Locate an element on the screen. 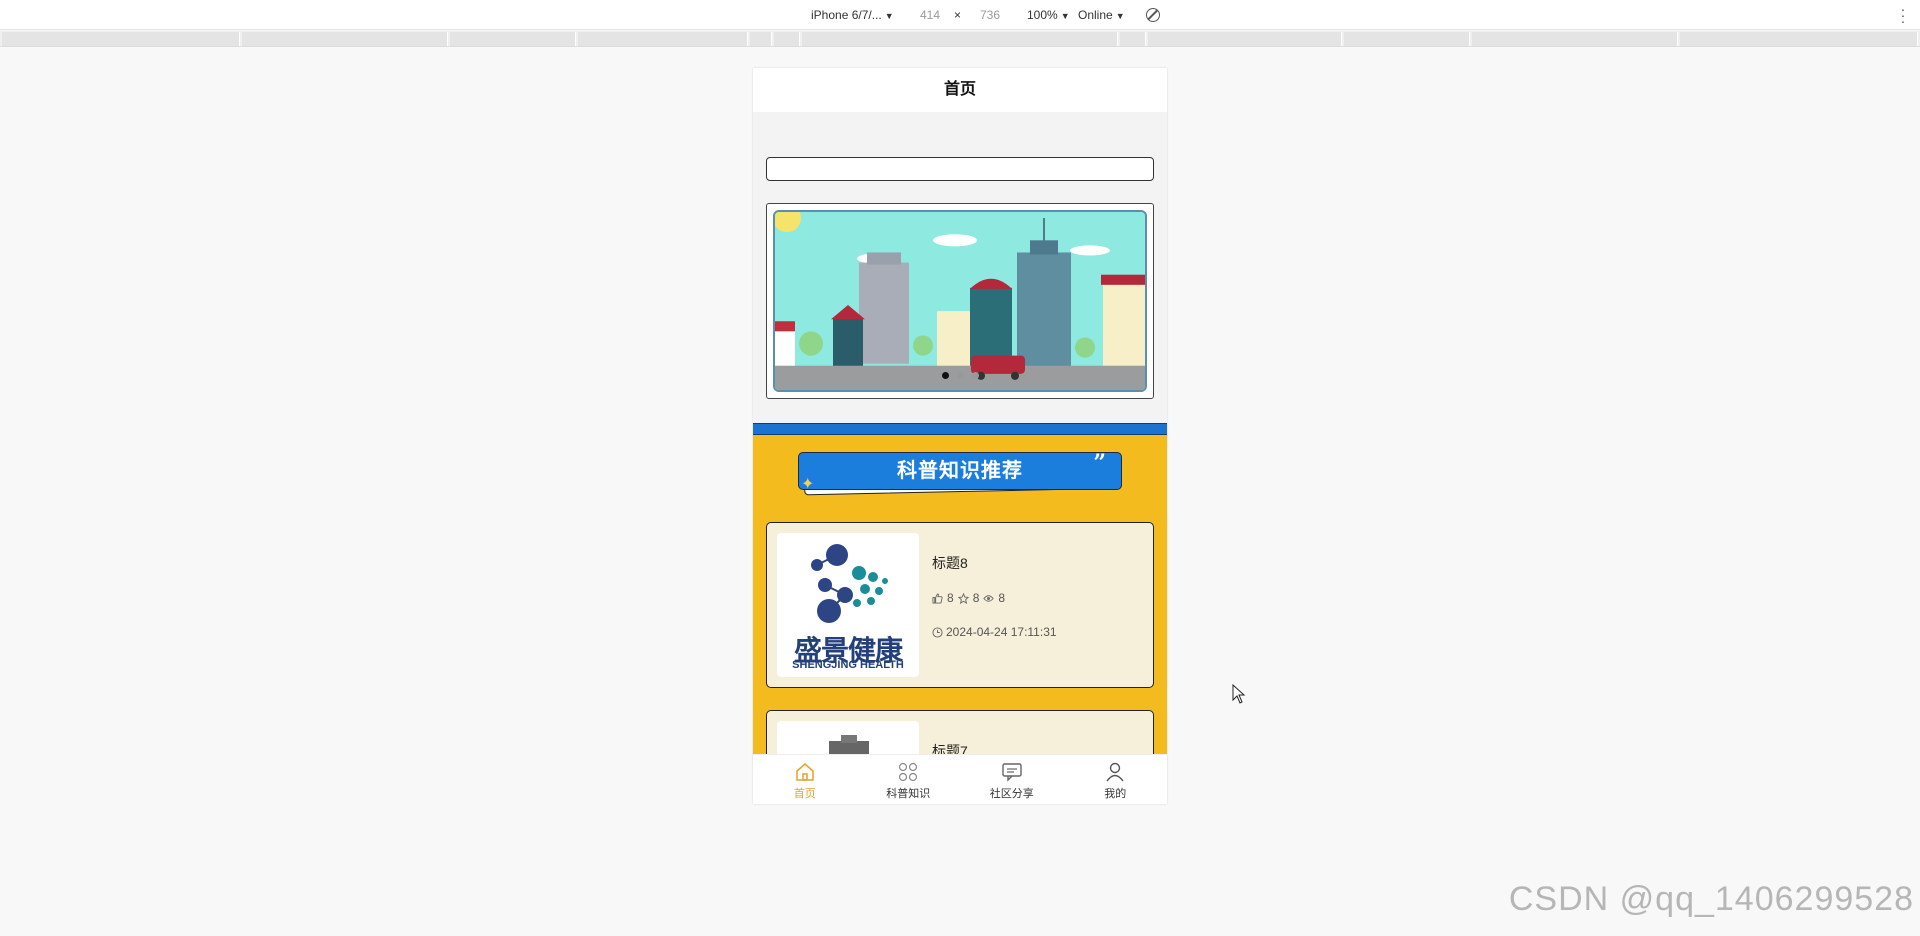 The height and width of the screenshot is (936, 1920). tab-profile: 我的 is located at coordinates (1116, 779).